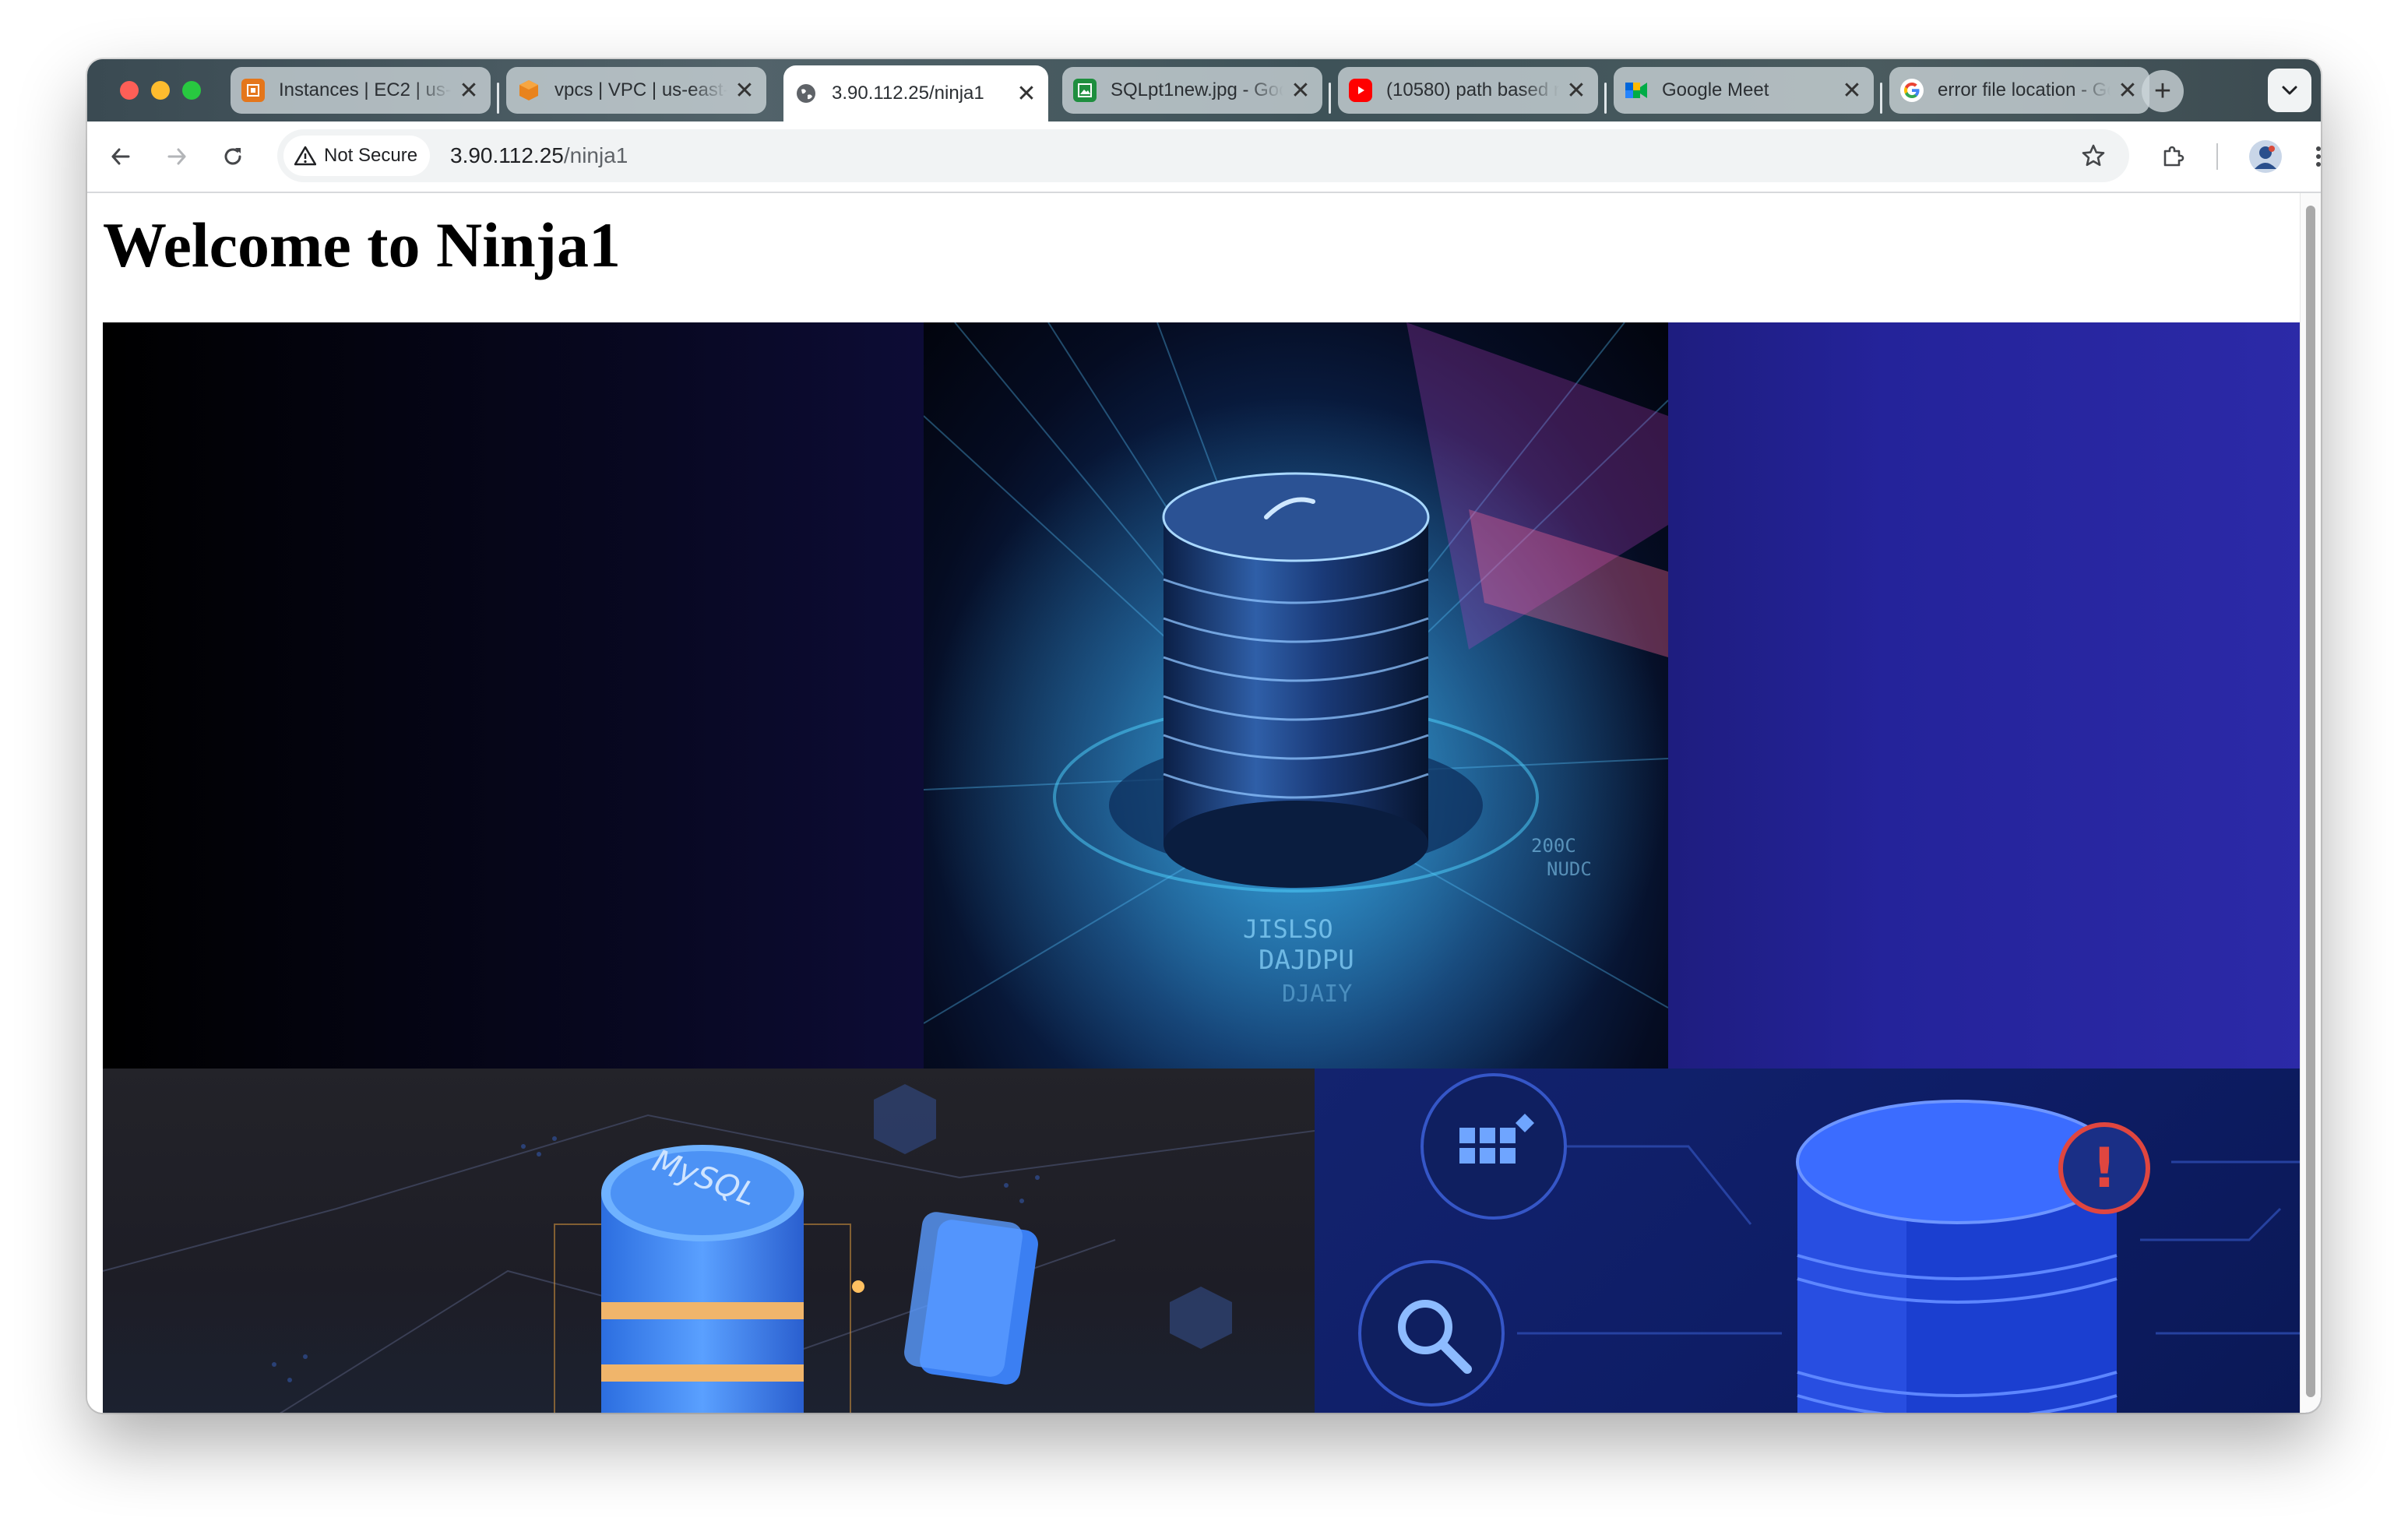 The height and width of the screenshot is (1528, 2408). I want to click on tab-title: Instances | EC2 | us-east-1, so click(365, 89).